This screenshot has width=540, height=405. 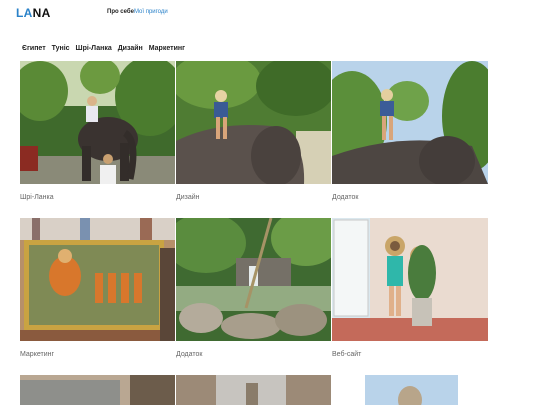 What do you see at coordinates (253, 279) in the screenshot?
I see `gallery-photo-waterfall` at bounding box center [253, 279].